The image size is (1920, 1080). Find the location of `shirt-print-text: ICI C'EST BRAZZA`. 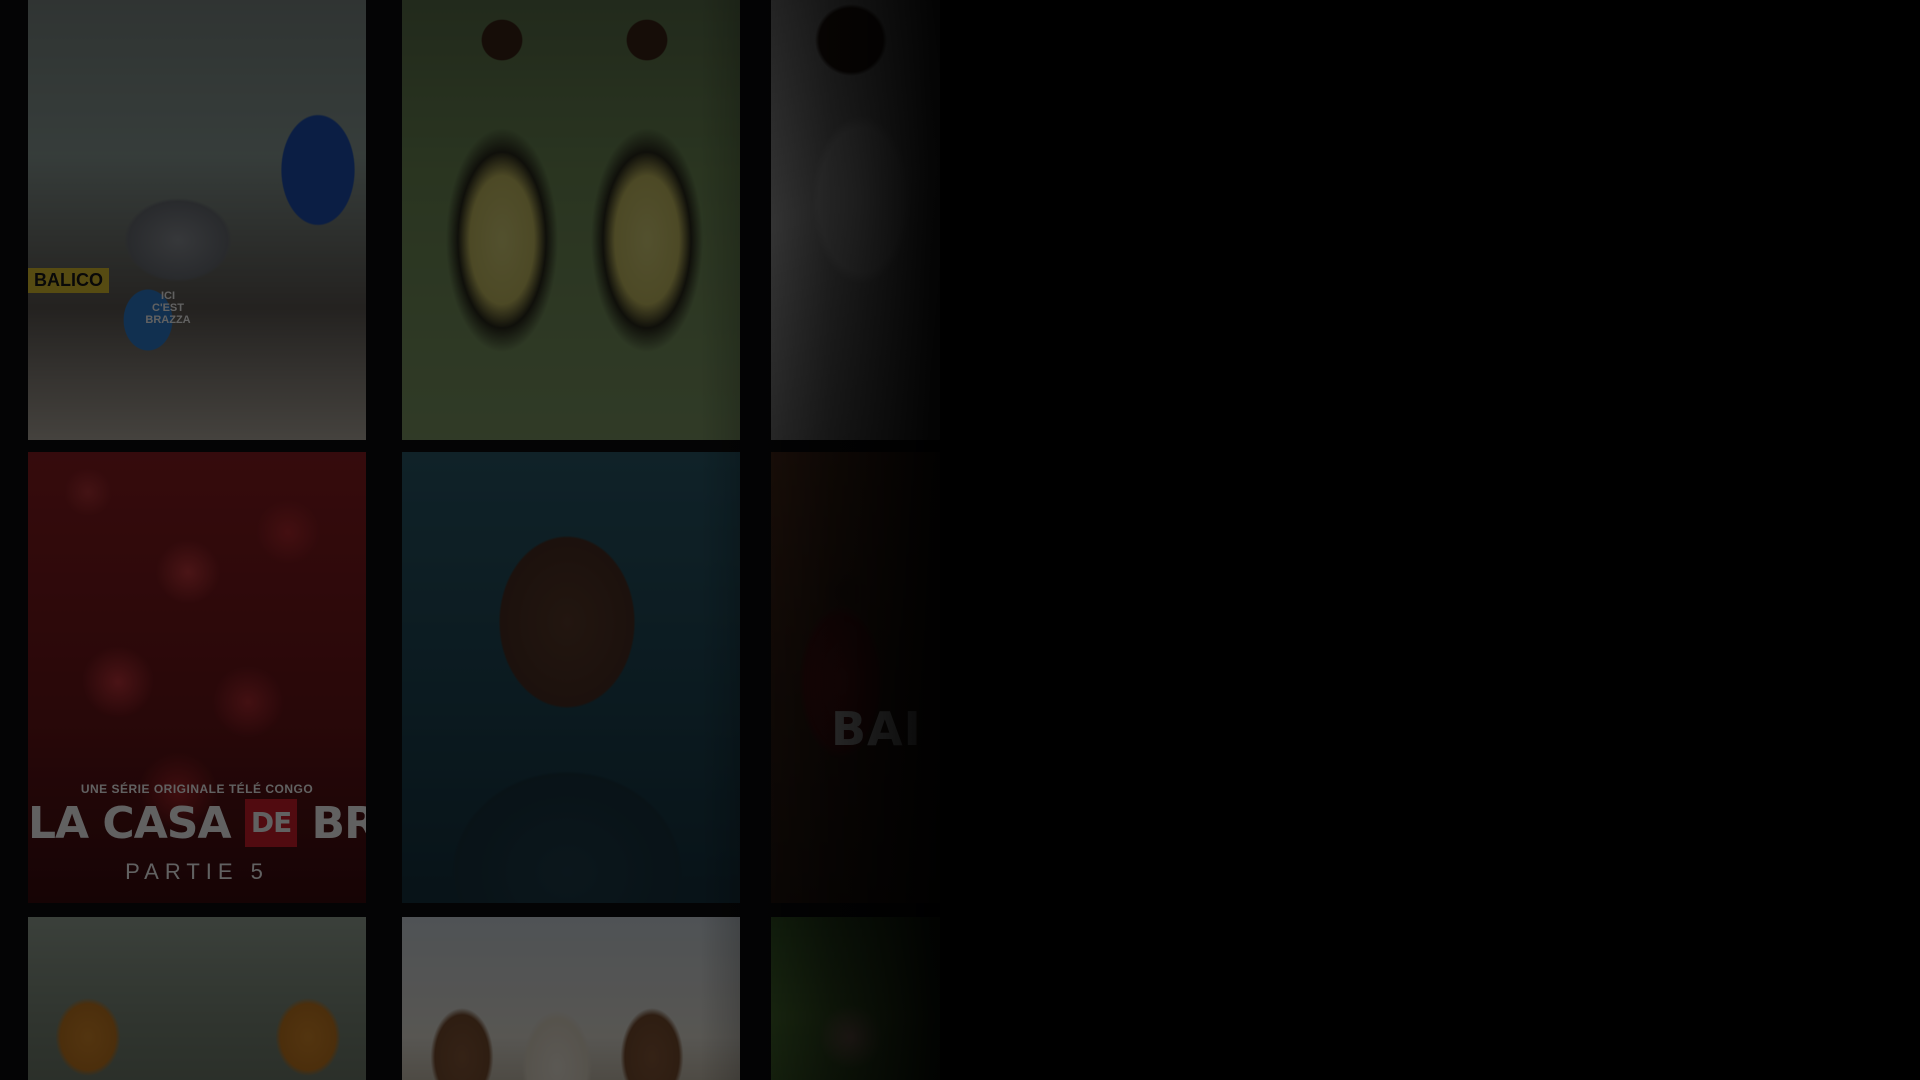

shirt-print-text: ICI C'EST BRAZZA is located at coordinates (168, 308).